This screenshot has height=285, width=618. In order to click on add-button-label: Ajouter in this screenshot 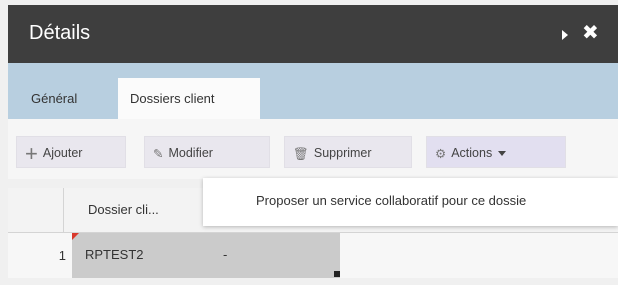, I will do `click(62, 153)`.